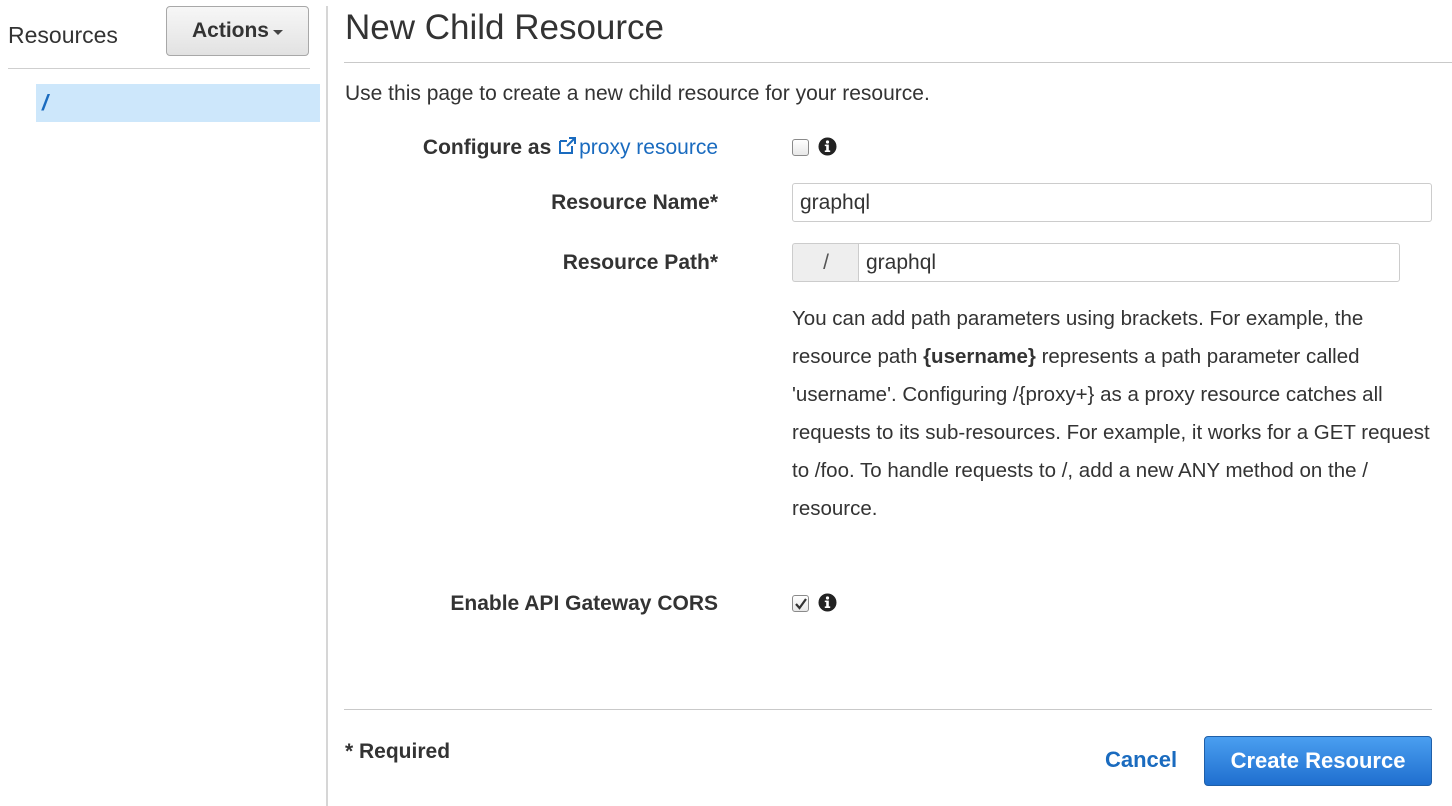 Image resolution: width=1452 pixels, height=806 pixels. Describe the element at coordinates (490, 147) in the screenshot. I see `proxy-label-prefix: Configure as` at that location.